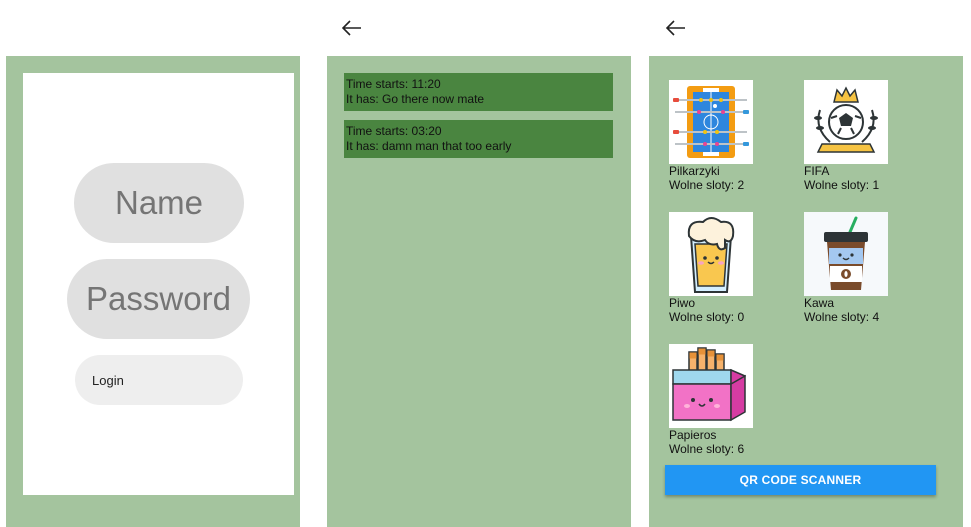 Image resolution: width=971 pixels, height=527 pixels. Describe the element at coordinates (394, 131) in the screenshot. I see `event-time: Time starts: 03:20` at that location.